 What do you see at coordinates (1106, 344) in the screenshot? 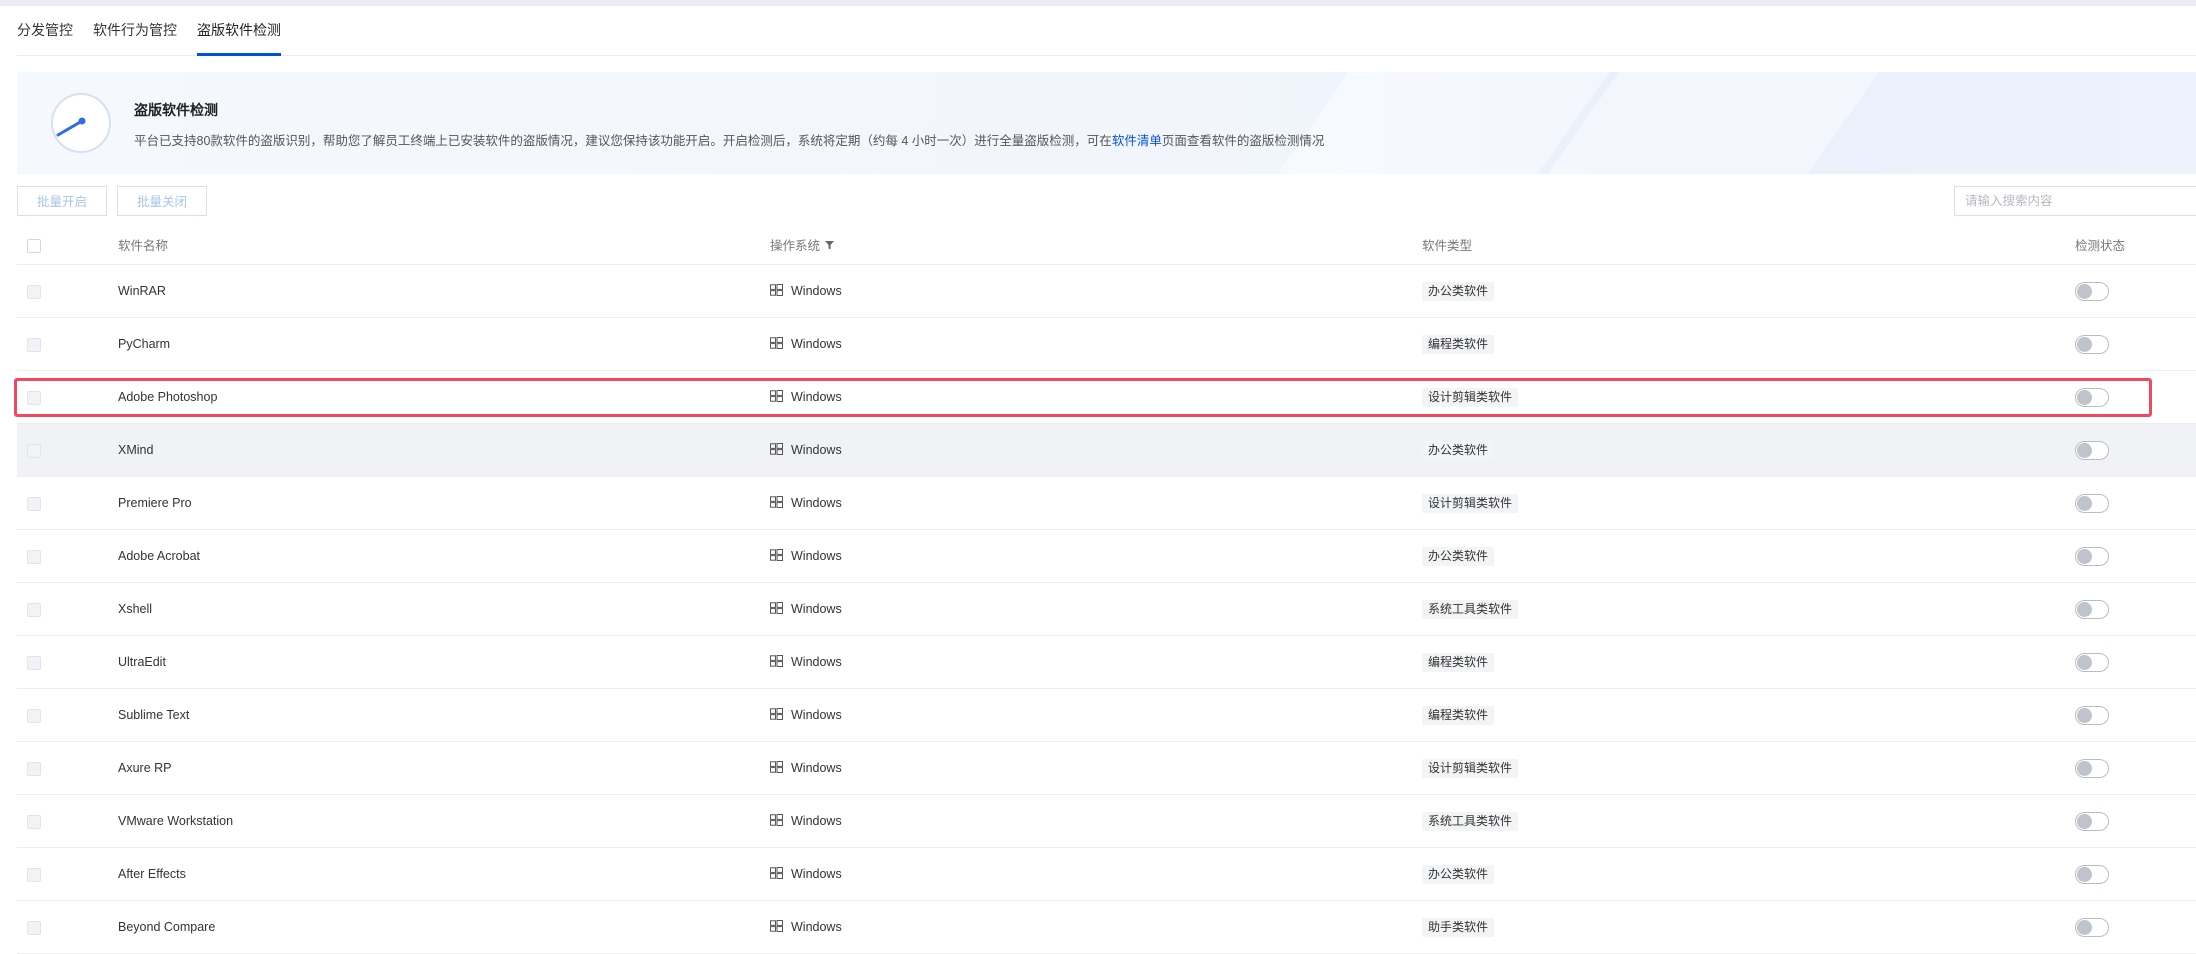
I see `table-row: PyCharm Windows 编程类软件` at bounding box center [1106, 344].